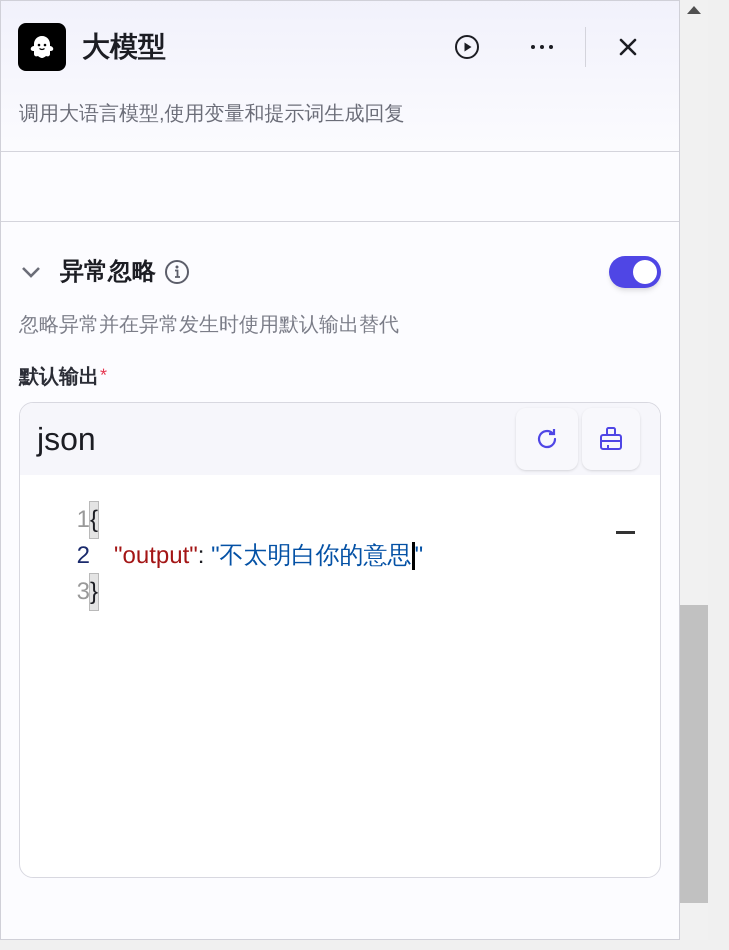 The image size is (729, 950). Describe the element at coordinates (694, 754) in the screenshot. I see `scrollbar-thumb` at that location.